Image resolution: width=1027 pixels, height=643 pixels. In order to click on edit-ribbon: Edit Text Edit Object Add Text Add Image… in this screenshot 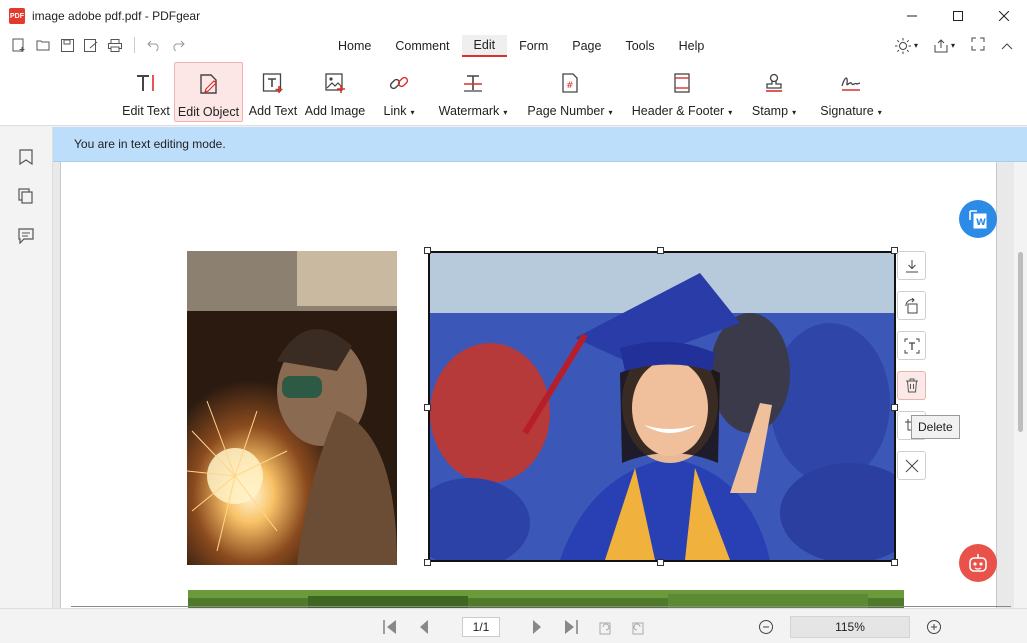, I will do `click(513, 93)`.